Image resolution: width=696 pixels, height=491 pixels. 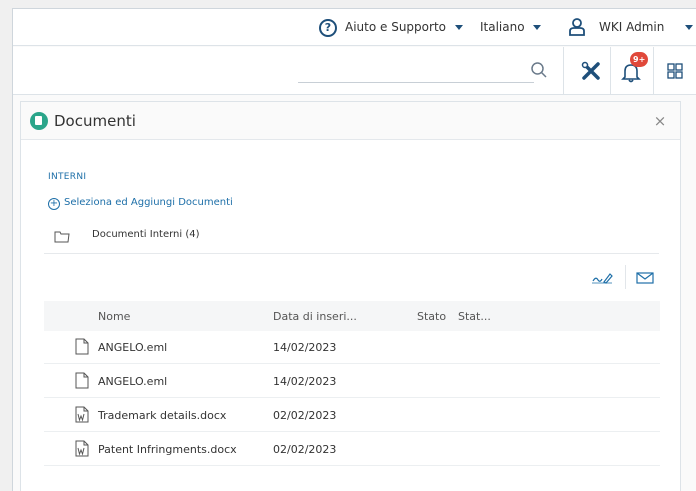 I want to click on signature-icon, so click(x=602, y=277).